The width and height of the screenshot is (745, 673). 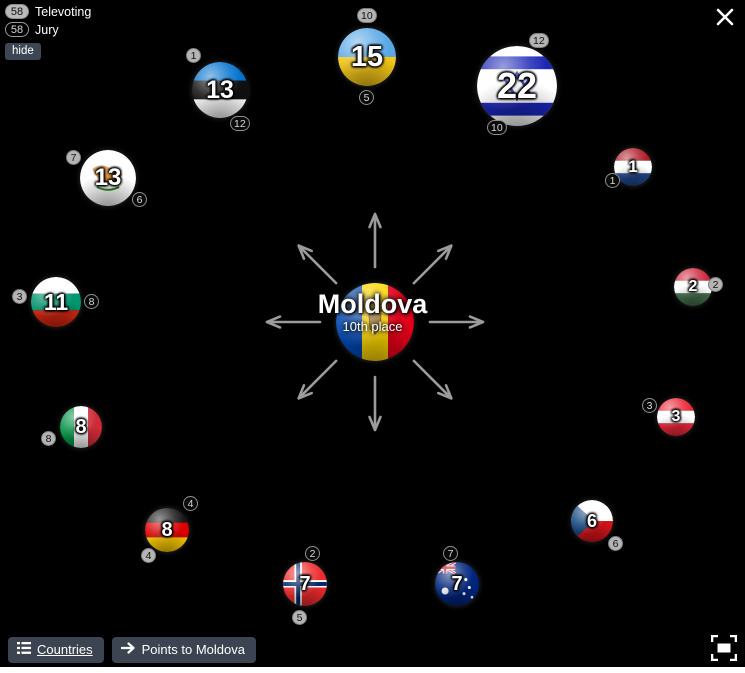 I want to click on jury-total-badge: 58, so click(x=17, y=29).